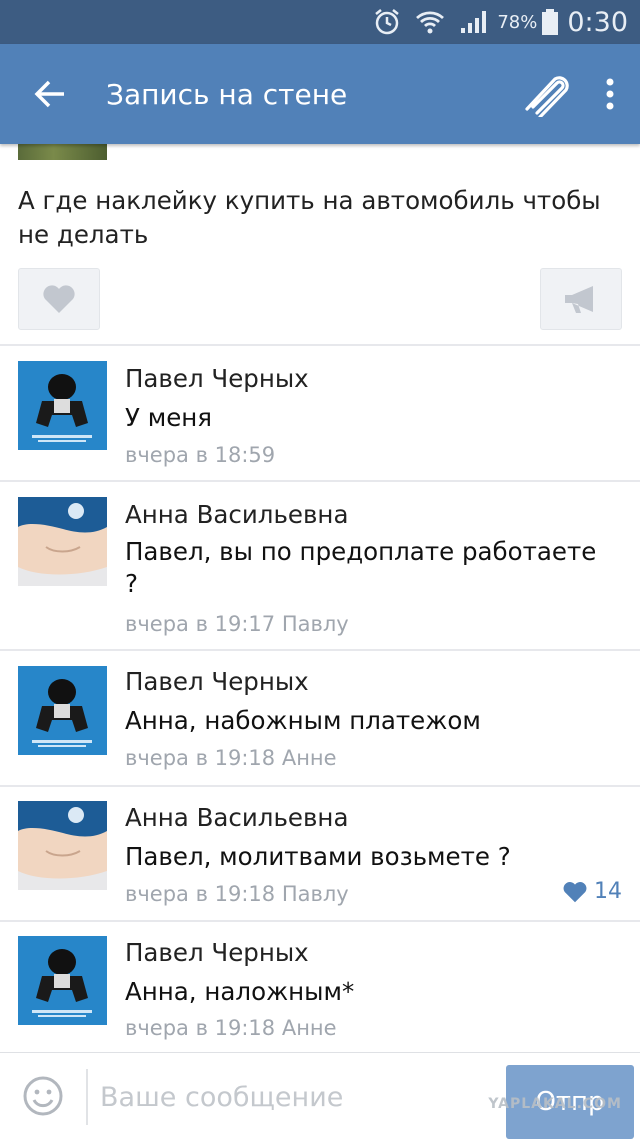  What do you see at coordinates (592, 891) in the screenshot?
I see `comment-like-button: 14` at bounding box center [592, 891].